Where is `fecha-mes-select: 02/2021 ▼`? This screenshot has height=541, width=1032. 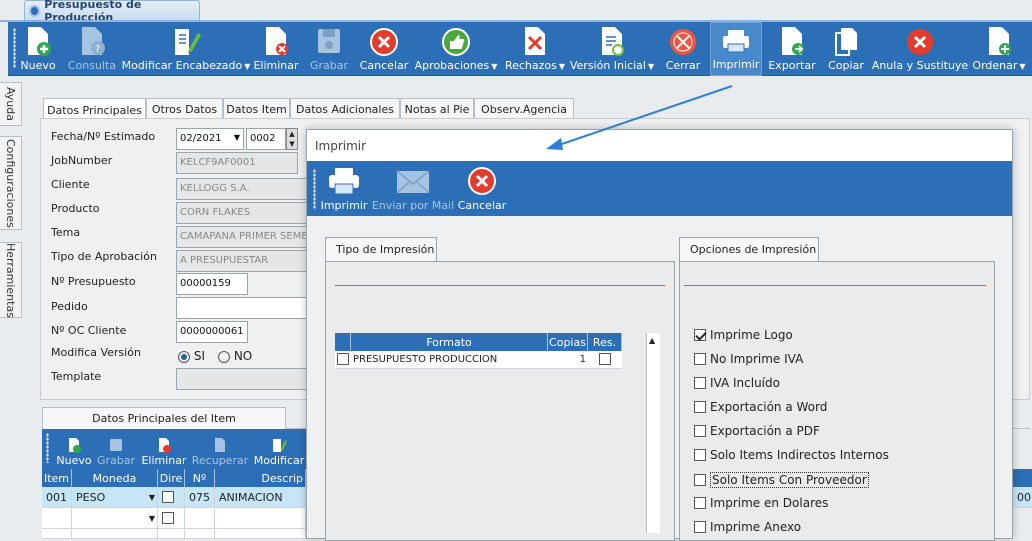
fecha-mes-select: 02/2021 ▼ is located at coordinates (210, 139).